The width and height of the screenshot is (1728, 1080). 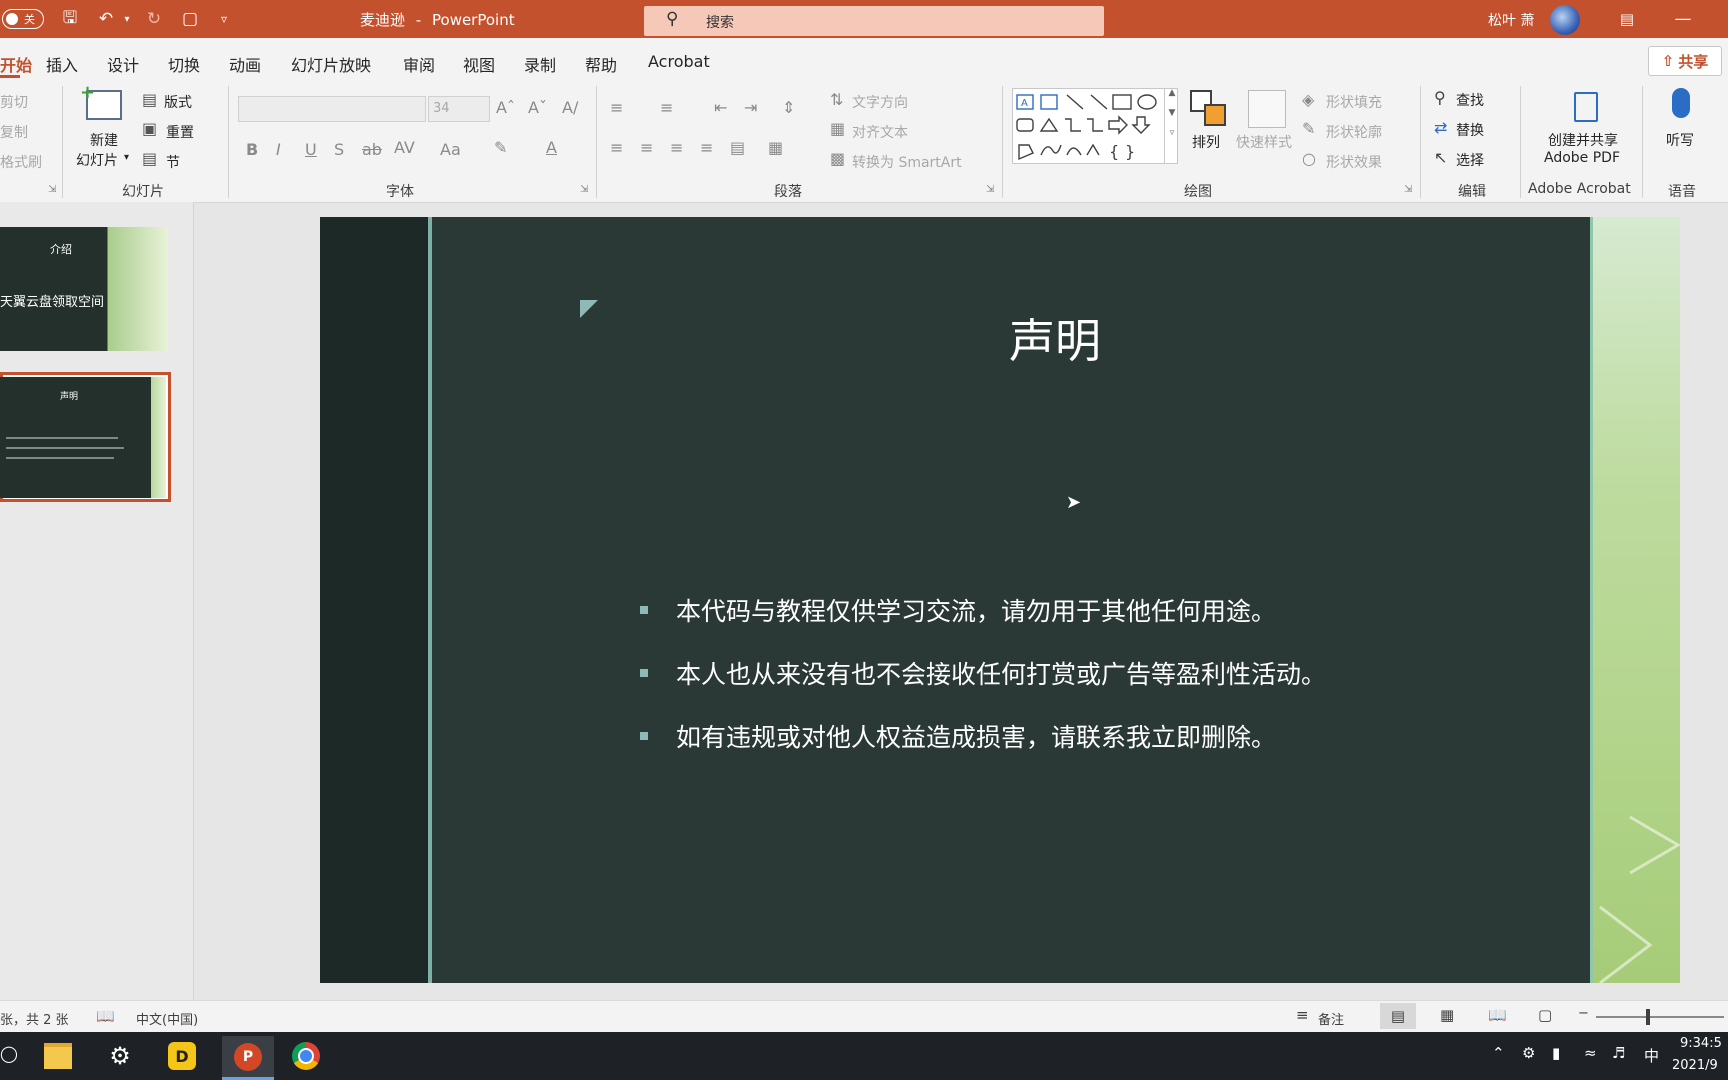 What do you see at coordinates (248, 1058) in the screenshot?
I see `powerpoint-icon: P` at bounding box center [248, 1058].